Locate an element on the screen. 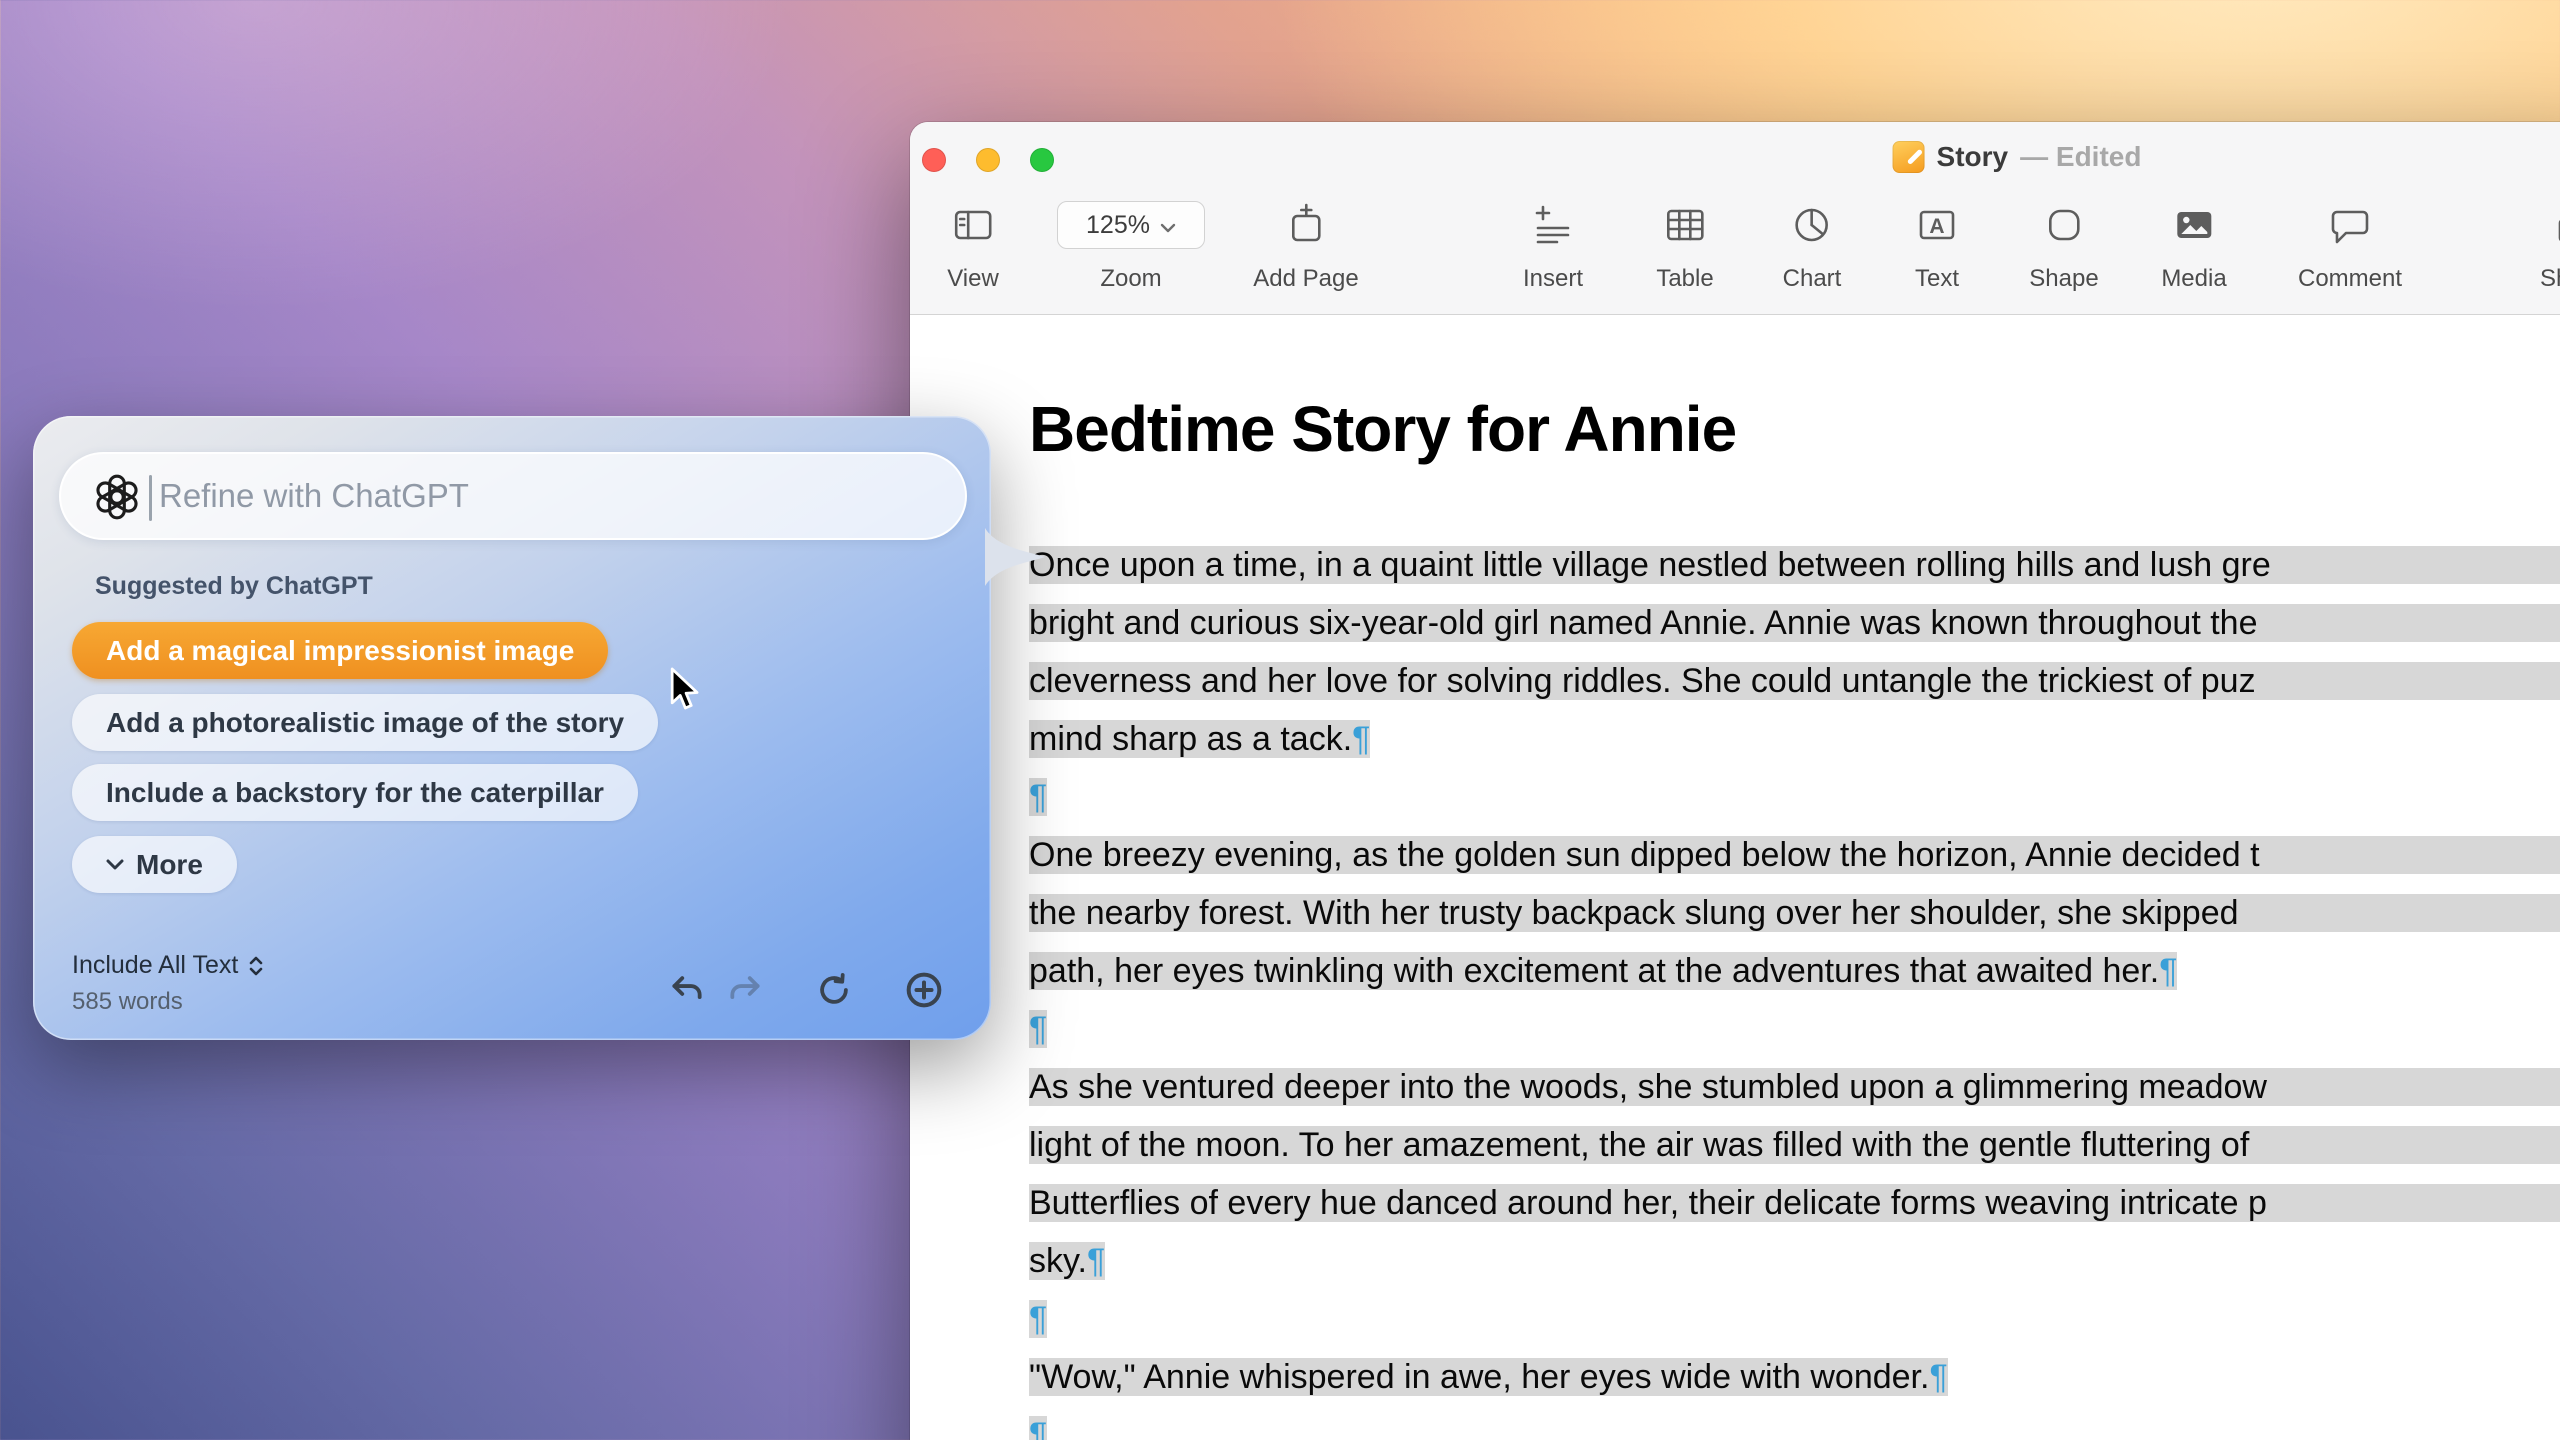 The height and width of the screenshot is (1440, 2560). undo-button is located at coordinates (687, 990).